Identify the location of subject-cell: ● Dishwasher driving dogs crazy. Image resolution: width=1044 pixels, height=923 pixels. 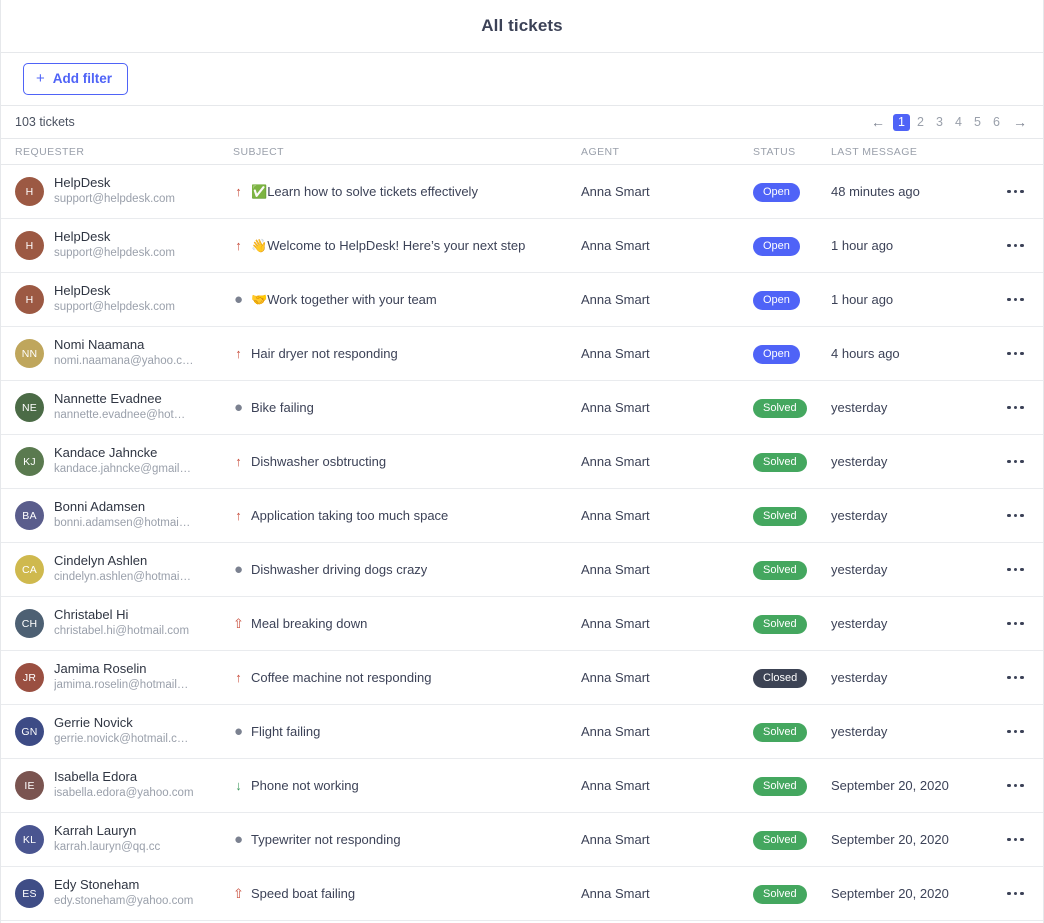
(407, 569).